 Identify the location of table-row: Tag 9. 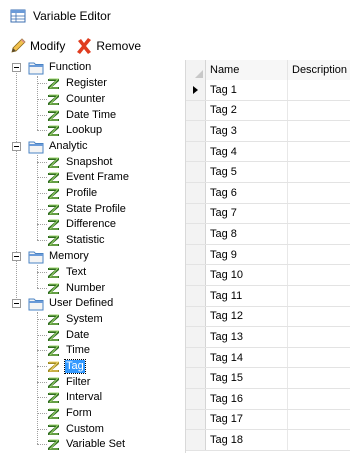
(268, 255).